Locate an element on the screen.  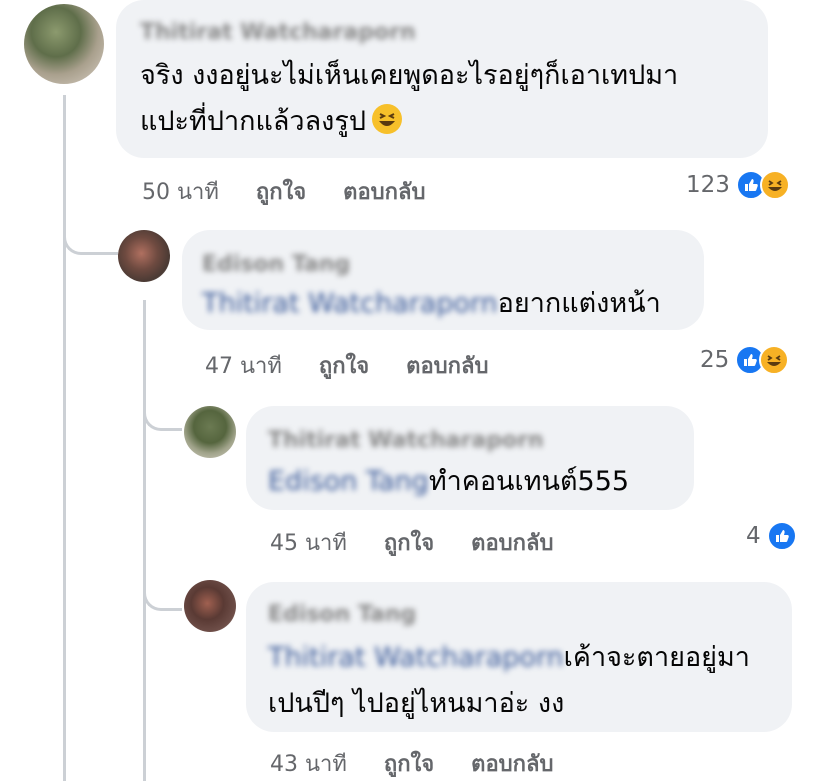
reaction-count: 25 is located at coordinates (715, 360).